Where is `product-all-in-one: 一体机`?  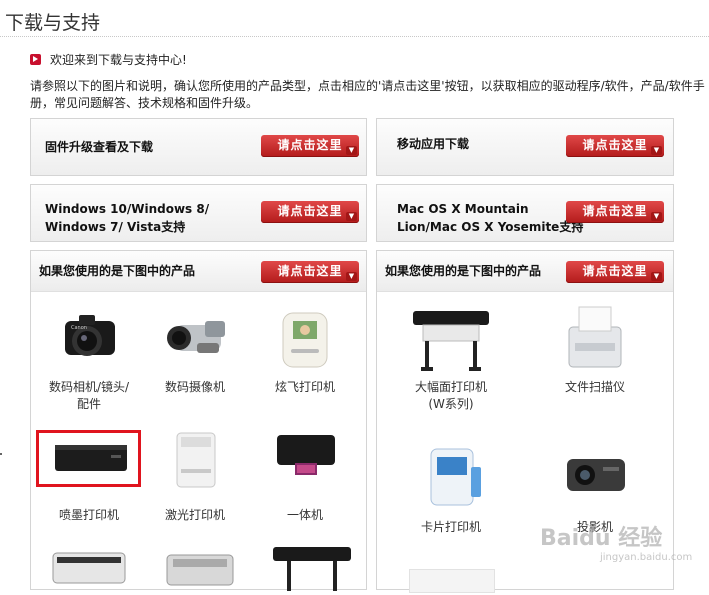
product-all-in-one: 一体机 is located at coordinates (305, 476).